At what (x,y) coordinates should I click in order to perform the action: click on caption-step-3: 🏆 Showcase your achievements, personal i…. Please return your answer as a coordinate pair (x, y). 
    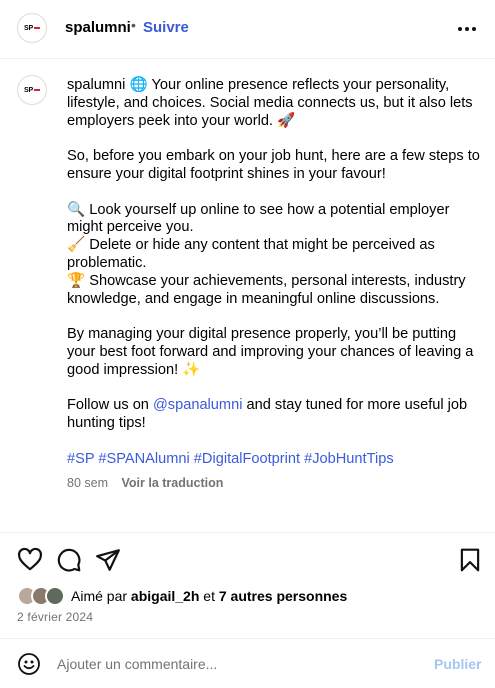
    Looking at the image, I should click on (266, 289).